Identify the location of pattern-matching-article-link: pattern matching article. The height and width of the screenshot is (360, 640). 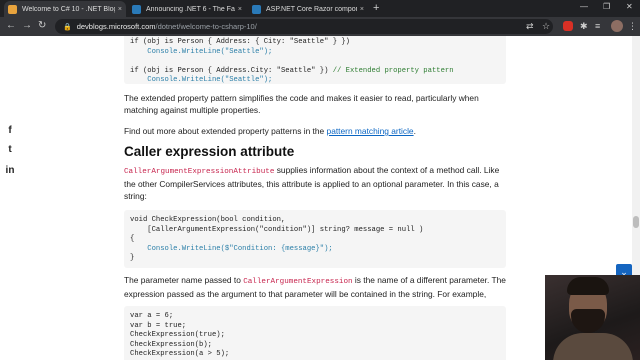
(370, 131).